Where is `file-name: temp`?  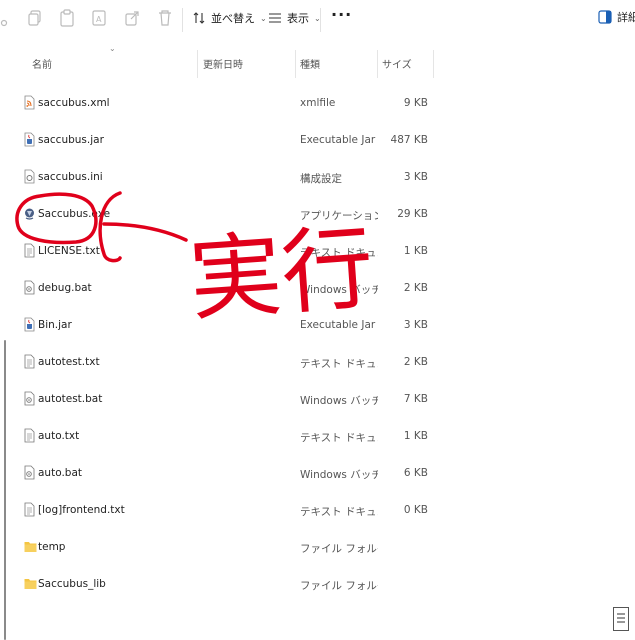
file-name: temp is located at coordinates (52, 547).